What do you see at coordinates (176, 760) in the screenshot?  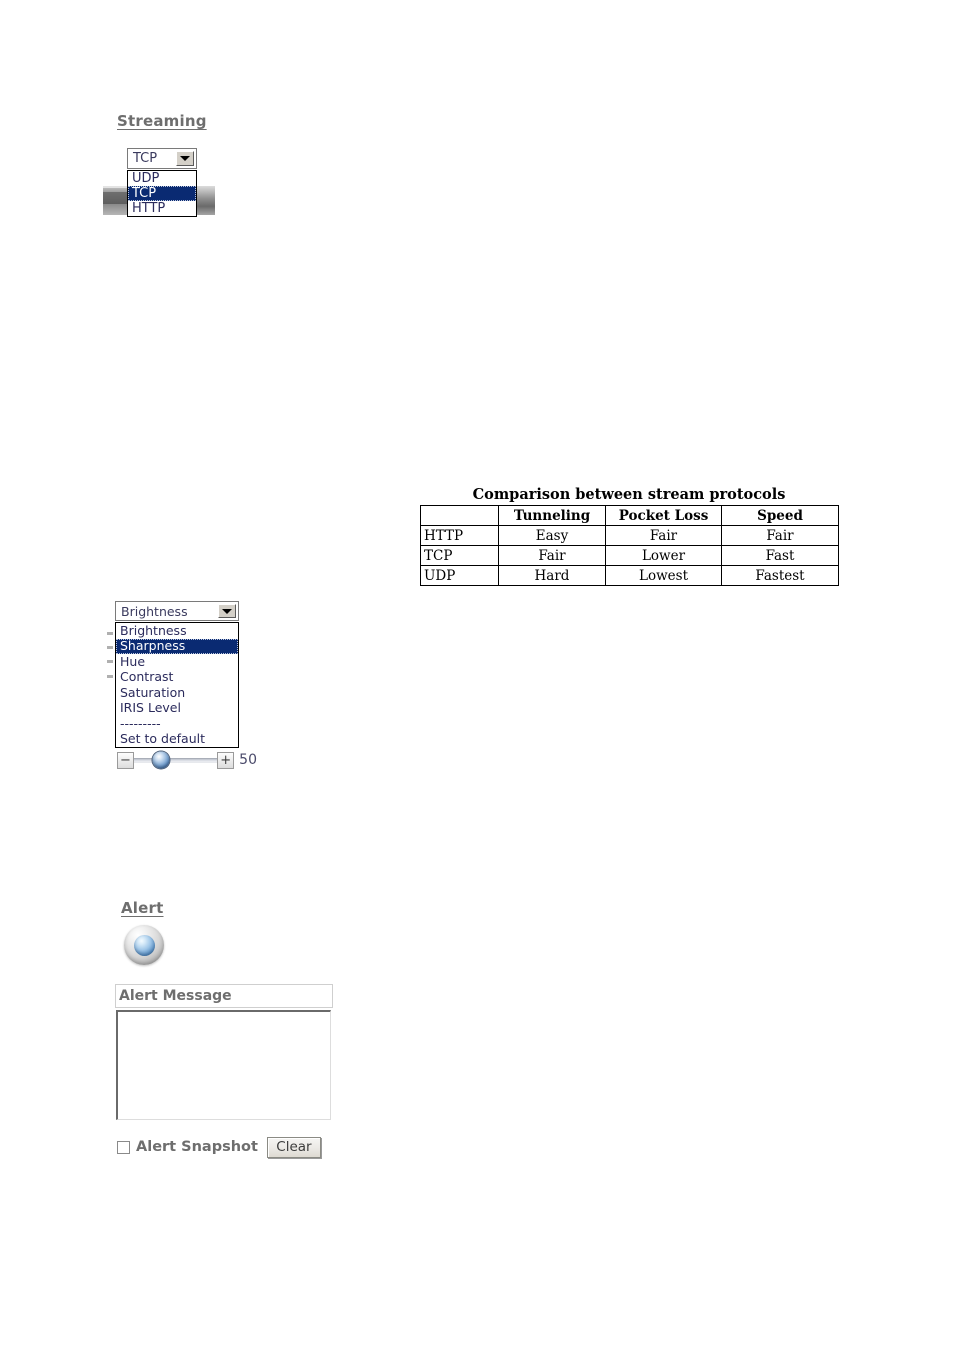 I see `slider-track` at bounding box center [176, 760].